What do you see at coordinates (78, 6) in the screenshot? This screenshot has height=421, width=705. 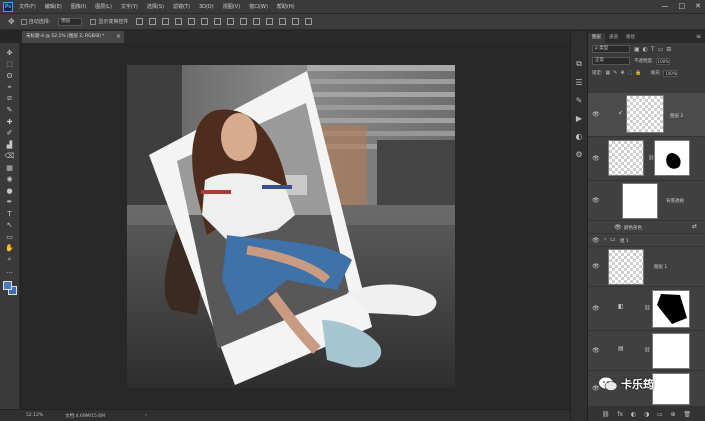 I see `menu-image: 图像(I)` at bounding box center [78, 6].